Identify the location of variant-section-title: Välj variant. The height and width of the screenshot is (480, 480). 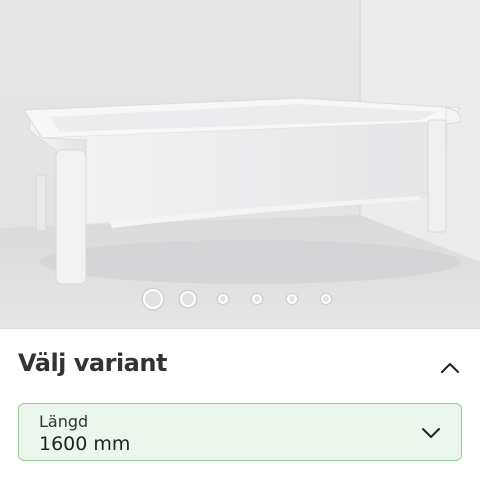
(92, 363).